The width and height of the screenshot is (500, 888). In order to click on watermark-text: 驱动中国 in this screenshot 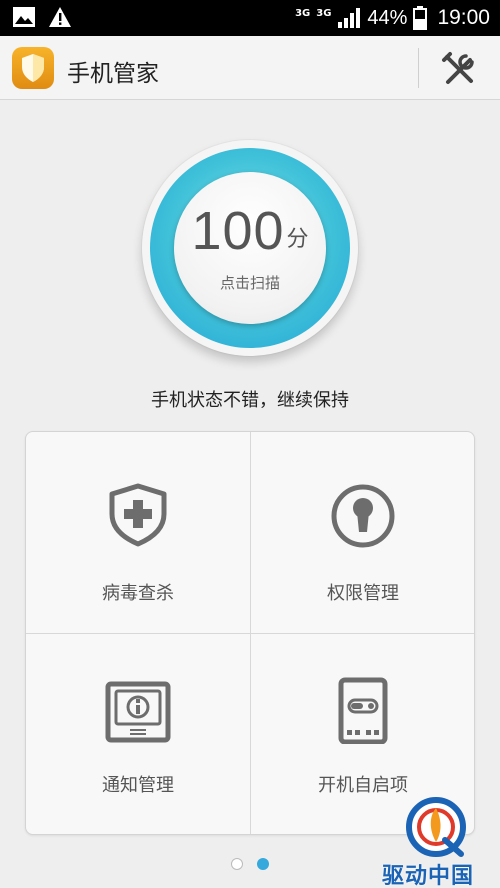, I will do `click(428, 876)`.